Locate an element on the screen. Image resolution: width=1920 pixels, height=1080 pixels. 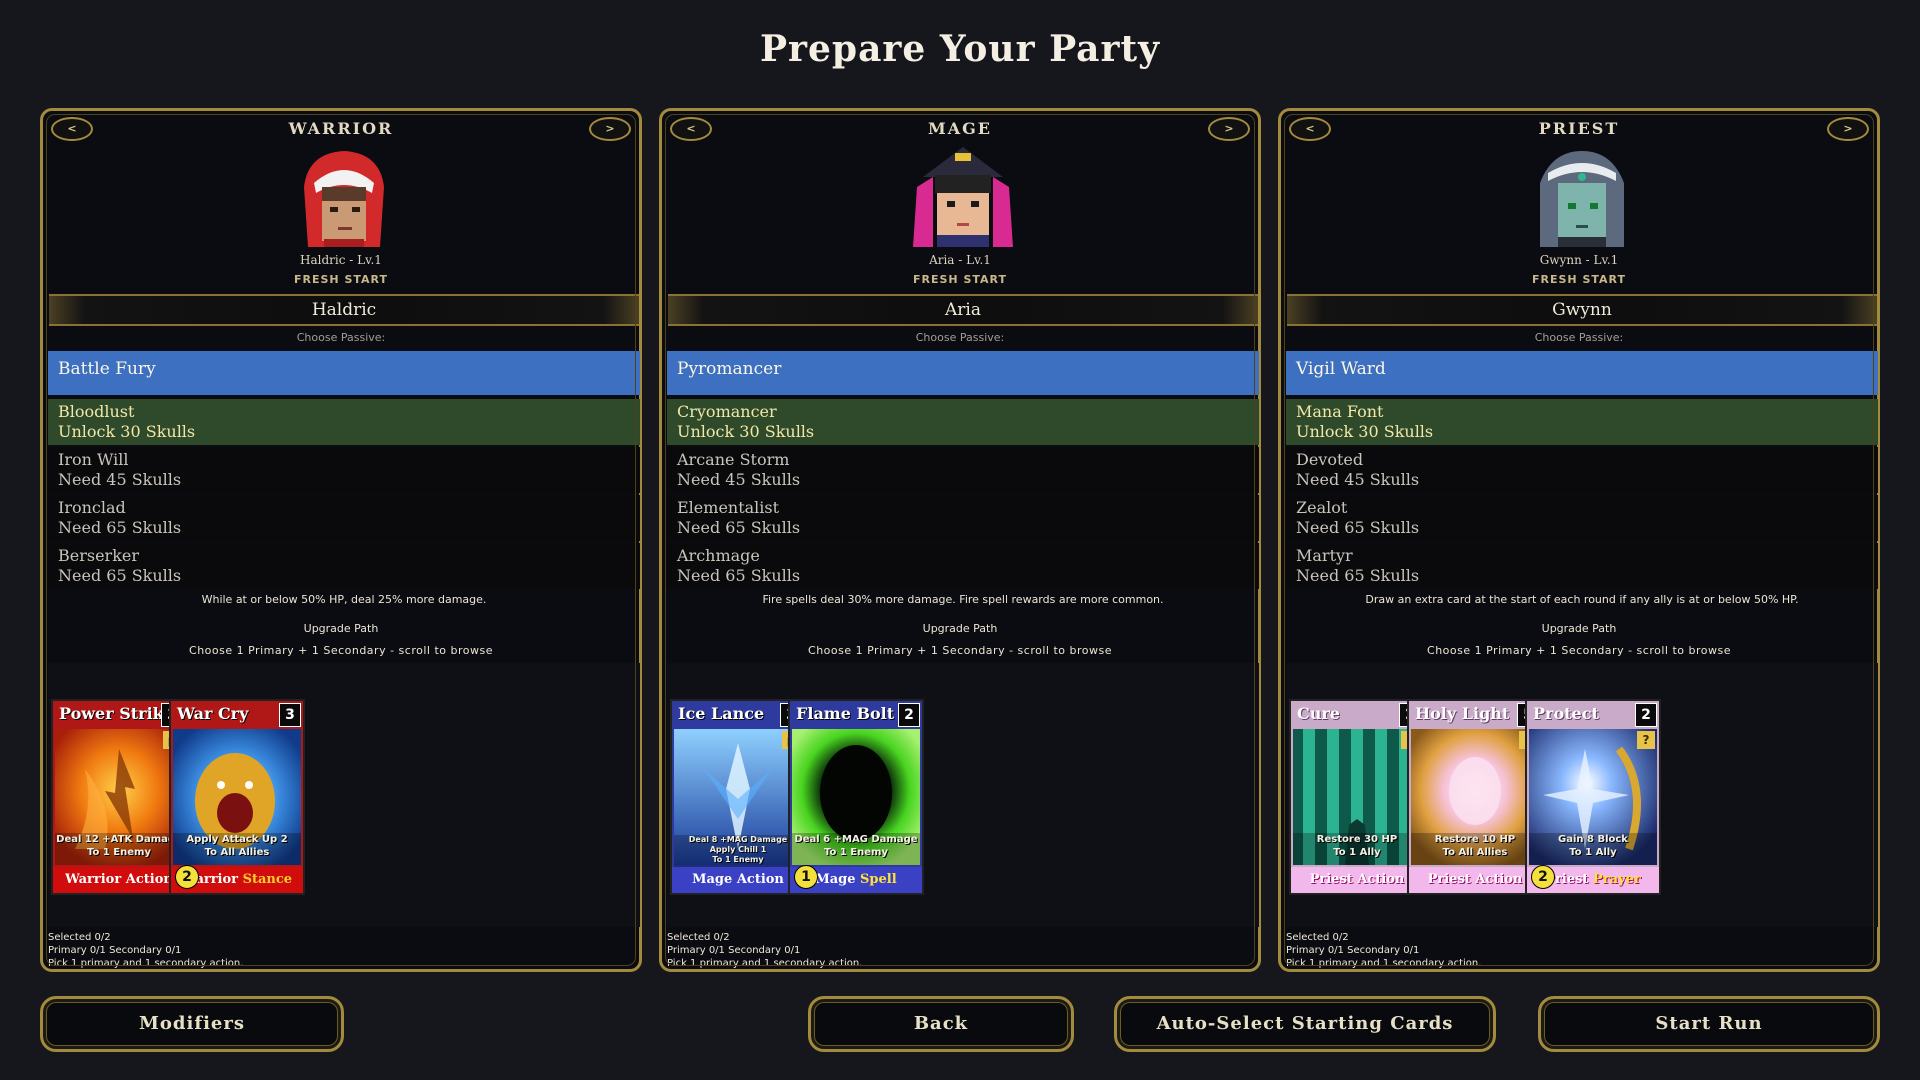
card-effect-line: To All Allies is located at coordinates (1475, 852).